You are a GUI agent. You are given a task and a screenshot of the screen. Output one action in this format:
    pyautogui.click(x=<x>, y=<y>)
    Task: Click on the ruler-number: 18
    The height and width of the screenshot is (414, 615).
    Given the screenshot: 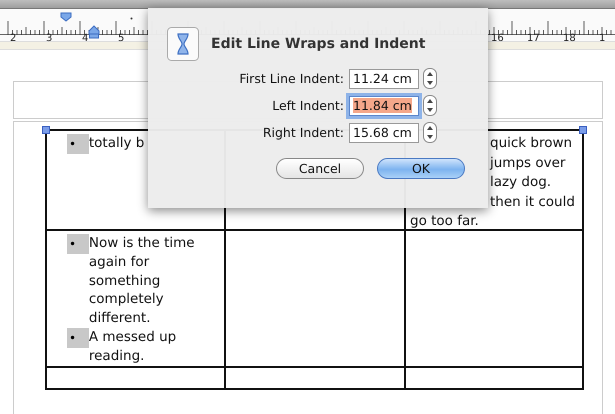 What is the action you would take?
    pyautogui.click(x=570, y=38)
    